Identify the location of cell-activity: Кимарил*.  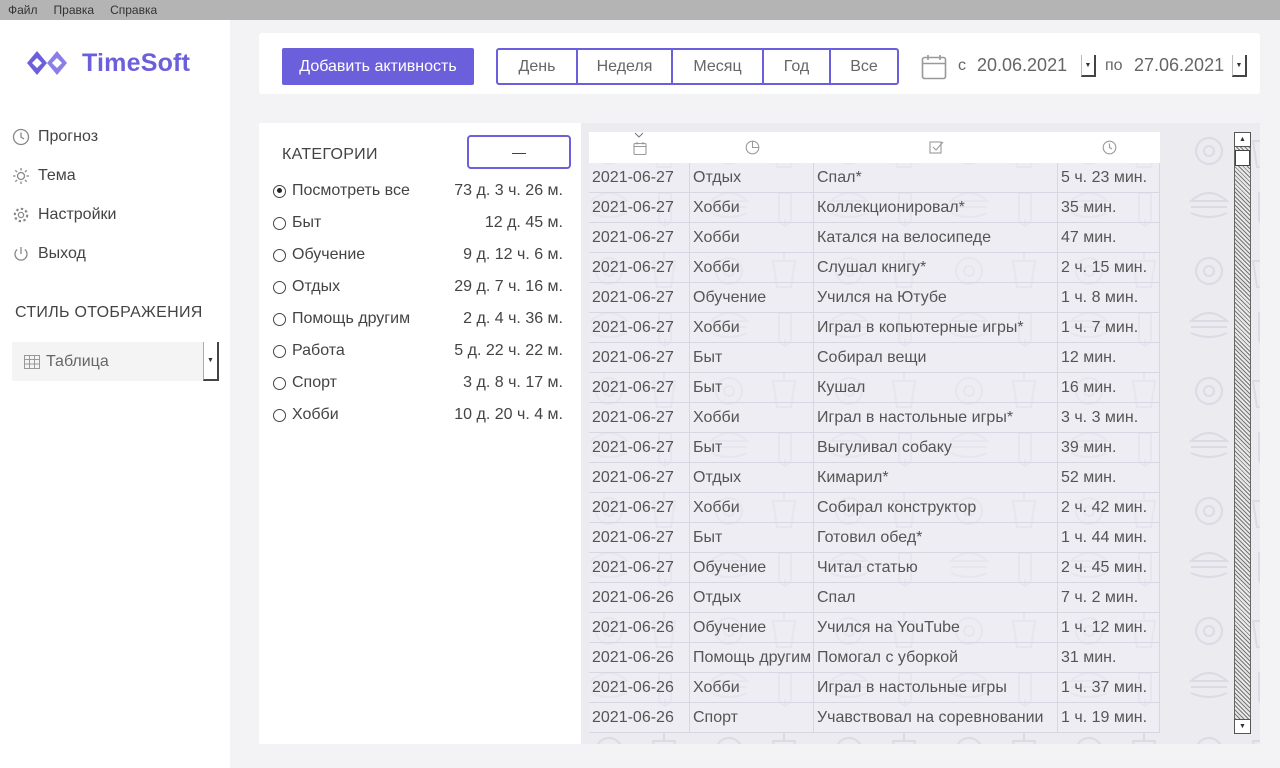
(936, 477).